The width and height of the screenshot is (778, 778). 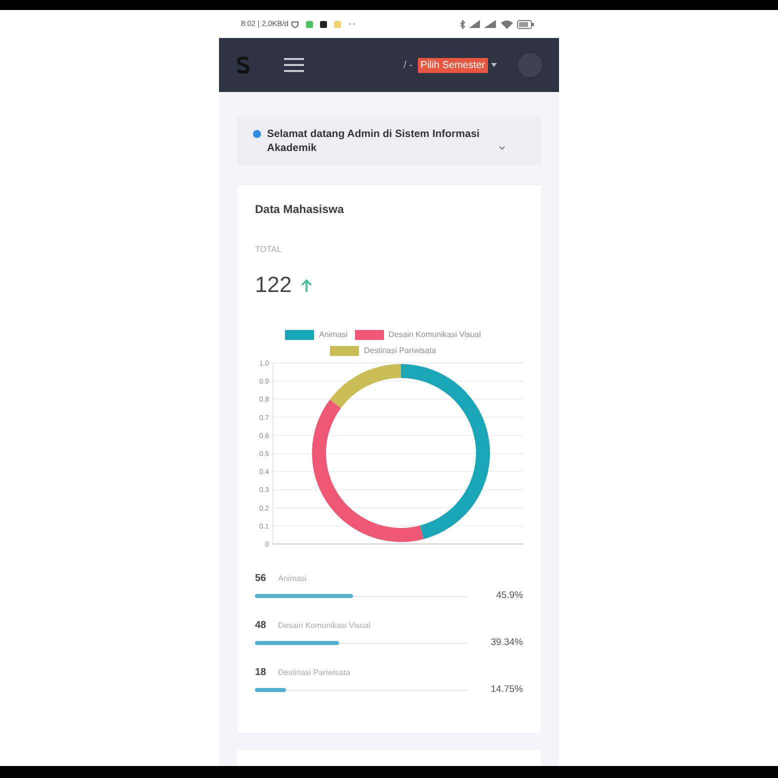 What do you see at coordinates (306, 285) in the screenshot?
I see `arrow-up-icon` at bounding box center [306, 285].